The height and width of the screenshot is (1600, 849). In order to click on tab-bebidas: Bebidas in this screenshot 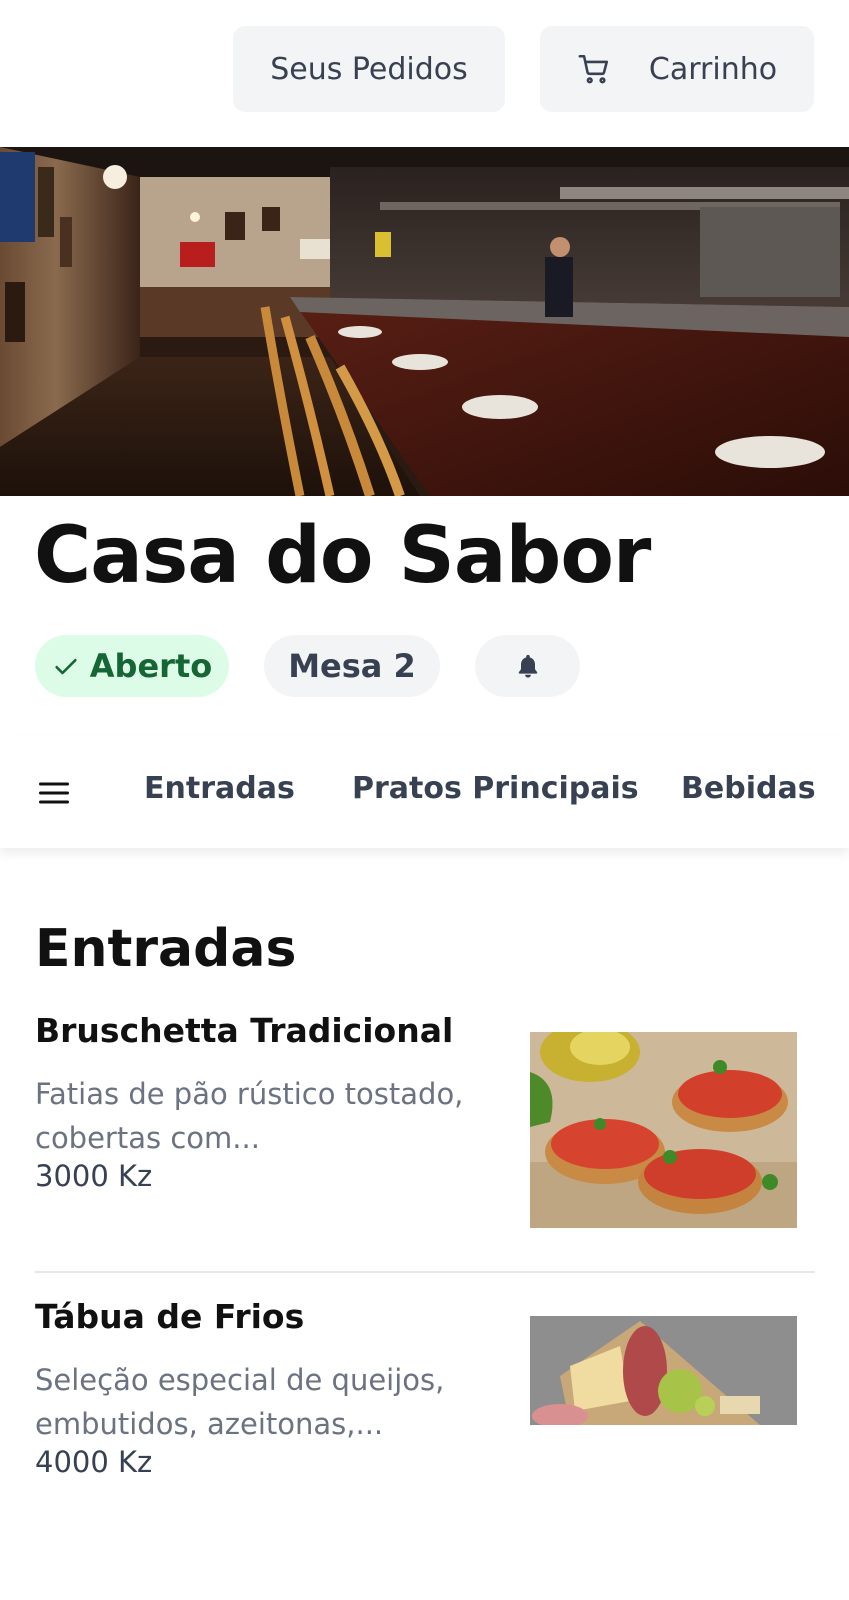, I will do `click(748, 788)`.